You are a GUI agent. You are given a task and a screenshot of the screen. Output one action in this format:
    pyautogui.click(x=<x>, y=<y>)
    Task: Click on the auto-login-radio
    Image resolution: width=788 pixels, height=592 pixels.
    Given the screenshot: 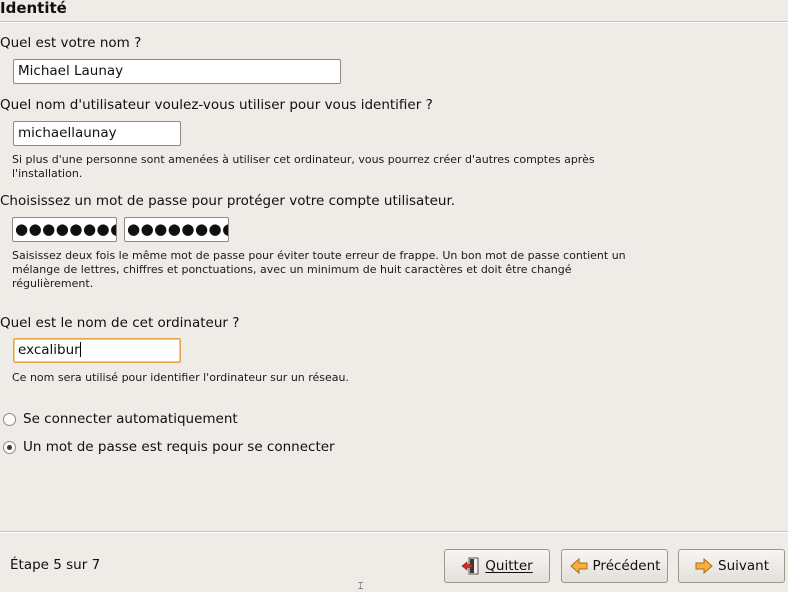 What is the action you would take?
    pyautogui.click(x=9, y=419)
    